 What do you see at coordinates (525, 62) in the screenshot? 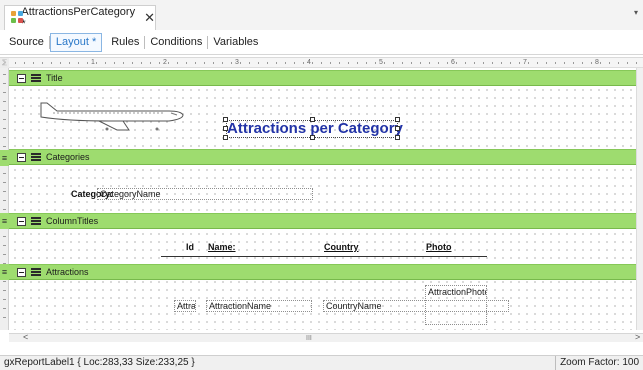
I see `ruler-number: 7` at bounding box center [525, 62].